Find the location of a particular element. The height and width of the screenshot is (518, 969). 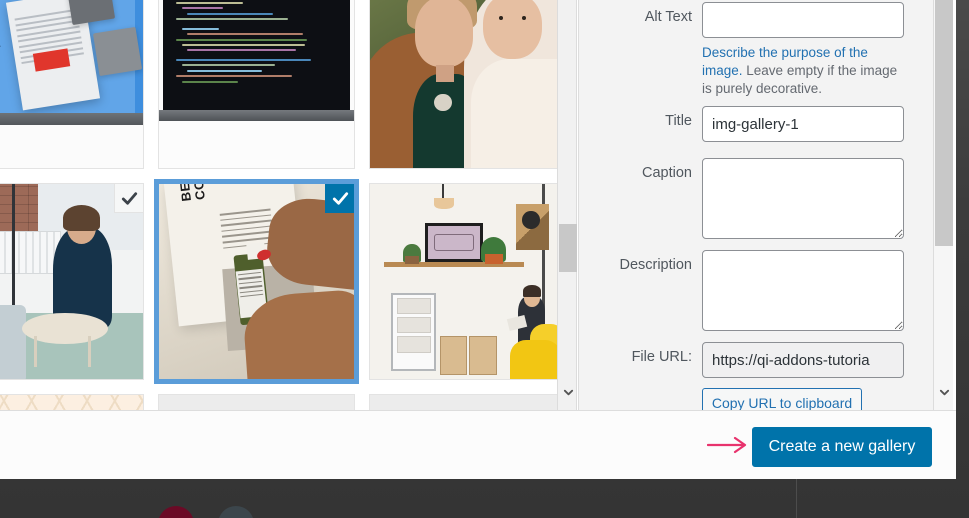

caption-label: Caption is located at coordinates (667, 173).